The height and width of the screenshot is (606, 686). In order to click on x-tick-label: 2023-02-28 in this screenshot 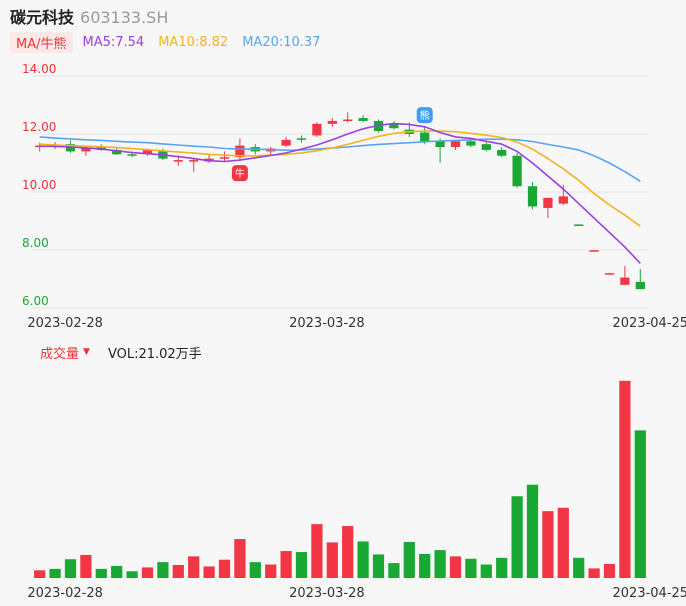, I will do `click(65, 323)`.